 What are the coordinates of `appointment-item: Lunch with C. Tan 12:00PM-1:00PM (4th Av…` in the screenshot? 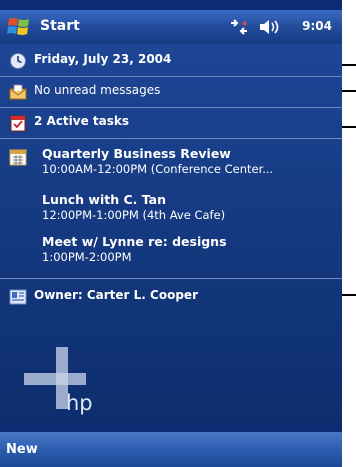 It's located at (133, 207).